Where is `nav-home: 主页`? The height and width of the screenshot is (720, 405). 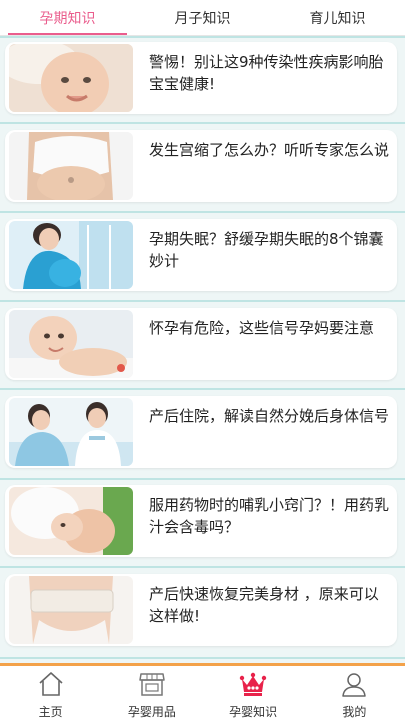 nav-home: 主页 is located at coordinates (50, 693).